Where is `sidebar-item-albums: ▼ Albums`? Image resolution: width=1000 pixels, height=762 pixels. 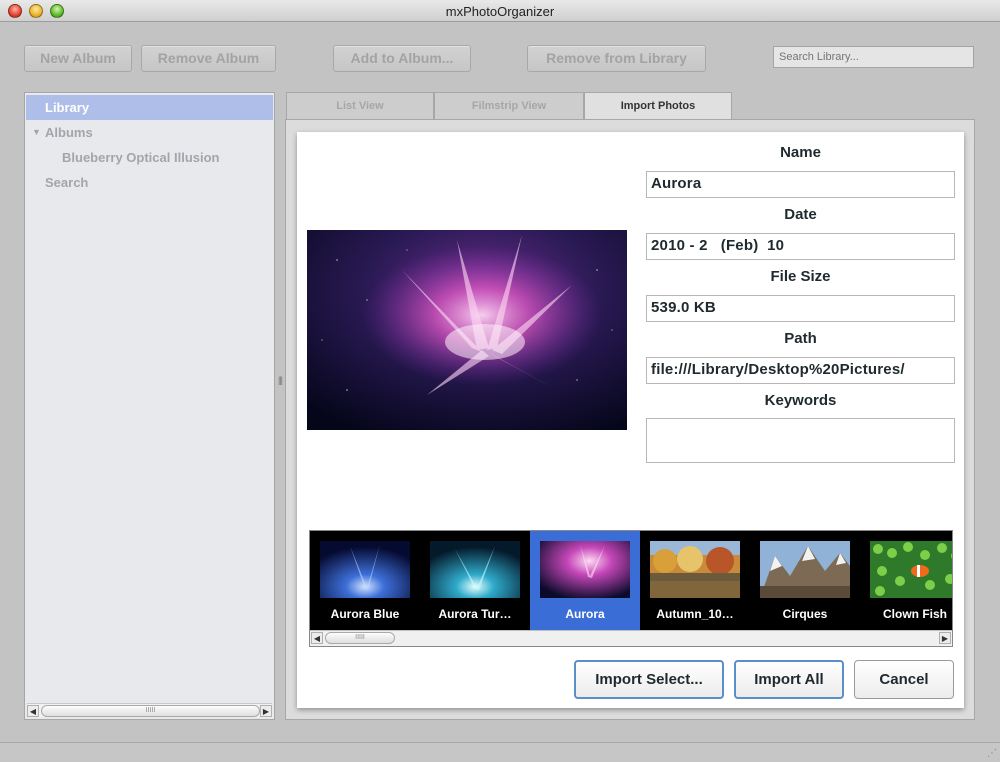 sidebar-item-albums: ▼ Albums is located at coordinates (149, 132).